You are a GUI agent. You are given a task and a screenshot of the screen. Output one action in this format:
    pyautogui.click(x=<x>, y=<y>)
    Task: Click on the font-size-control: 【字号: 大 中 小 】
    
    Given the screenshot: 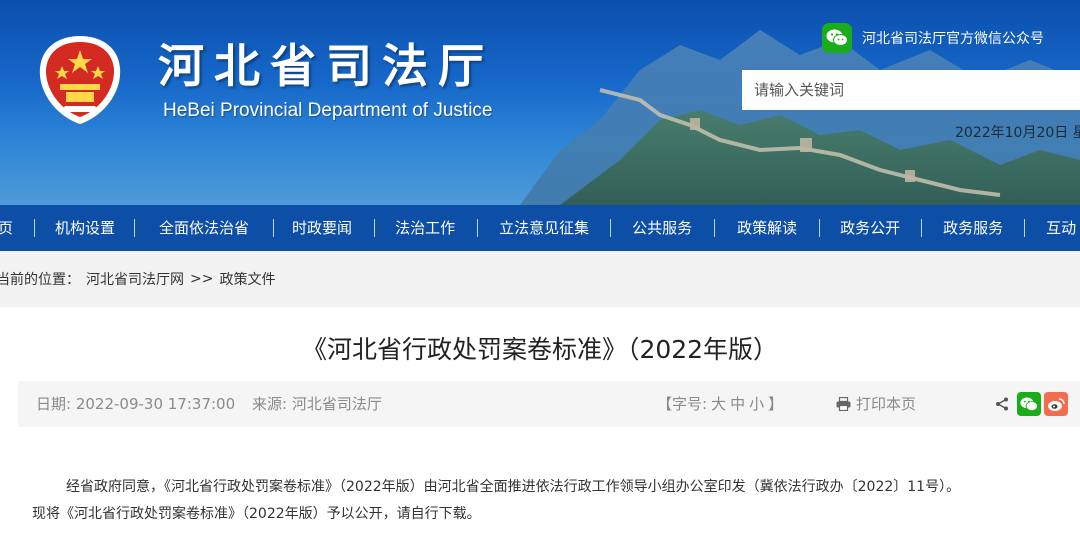 What is the action you would take?
    pyautogui.click(x=720, y=404)
    